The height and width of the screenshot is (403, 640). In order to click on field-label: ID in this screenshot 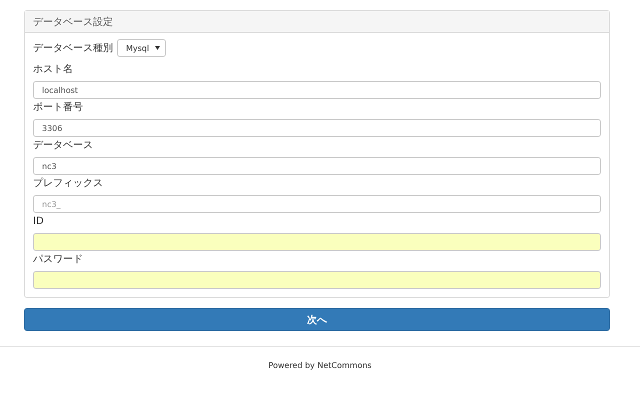, I will do `click(38, 221)`.